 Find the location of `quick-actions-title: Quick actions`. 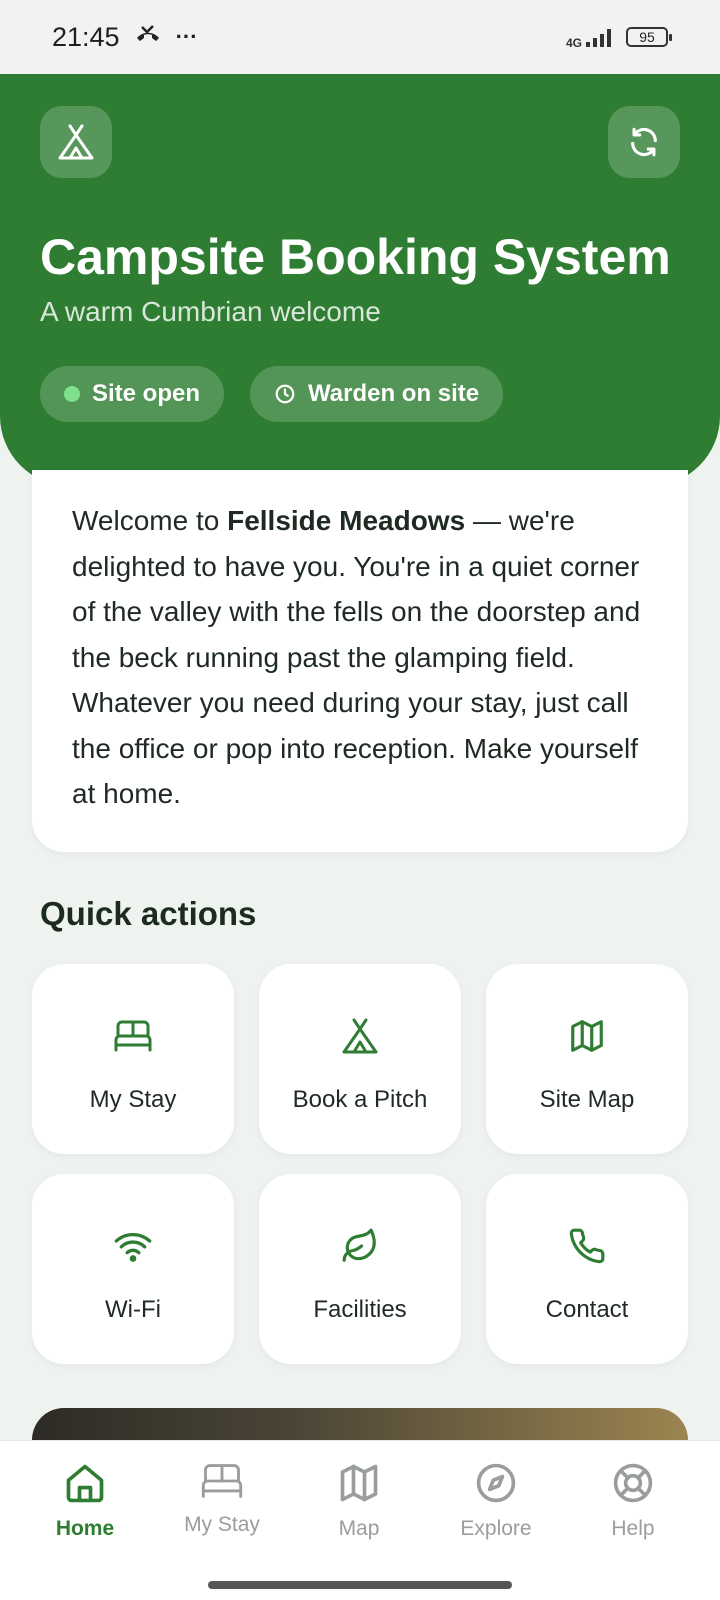

quick-actions-title: Quick actions is located at coordinates (148, 913).